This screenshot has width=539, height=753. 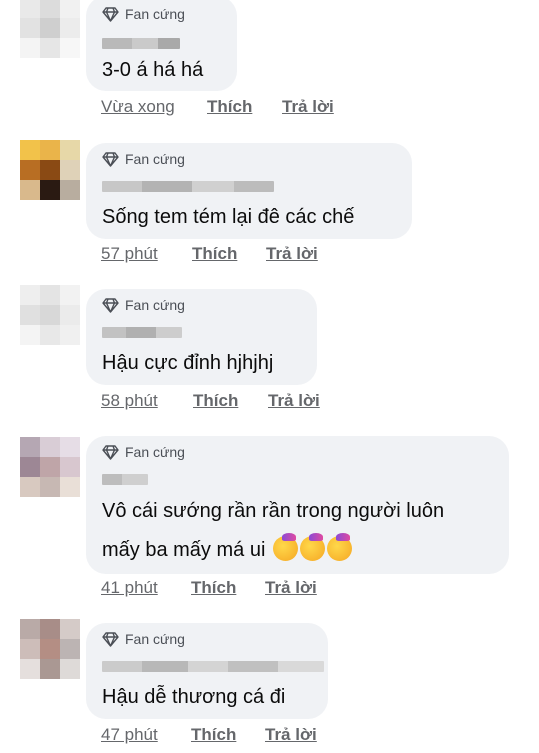 I want to click on timestamp-link: 57 phút, so click(x=146, y=254).